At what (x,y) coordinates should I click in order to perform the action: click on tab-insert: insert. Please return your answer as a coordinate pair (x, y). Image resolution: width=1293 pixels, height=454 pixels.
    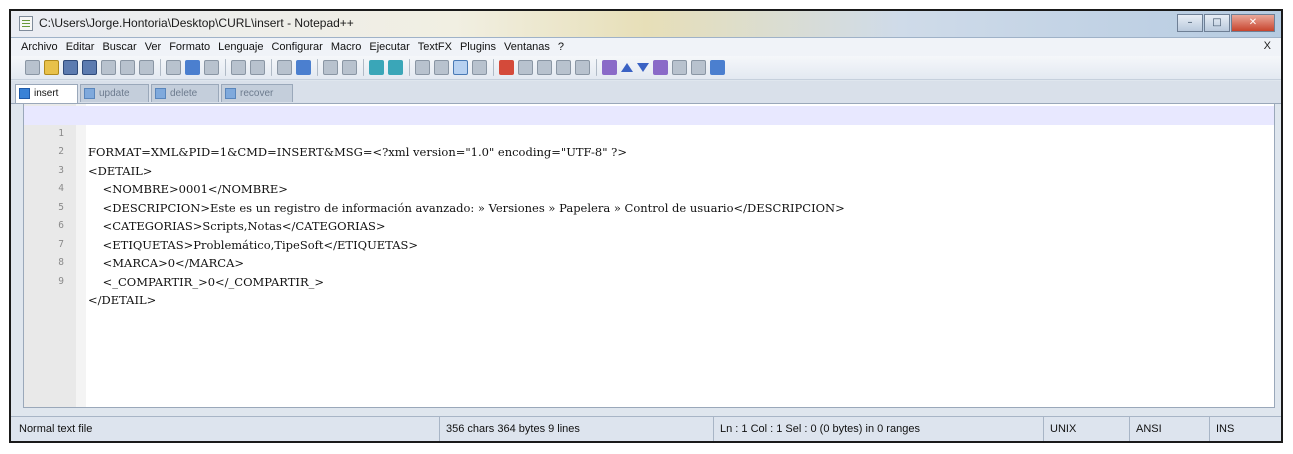
    Looking at the image, I should click on (46, 93).